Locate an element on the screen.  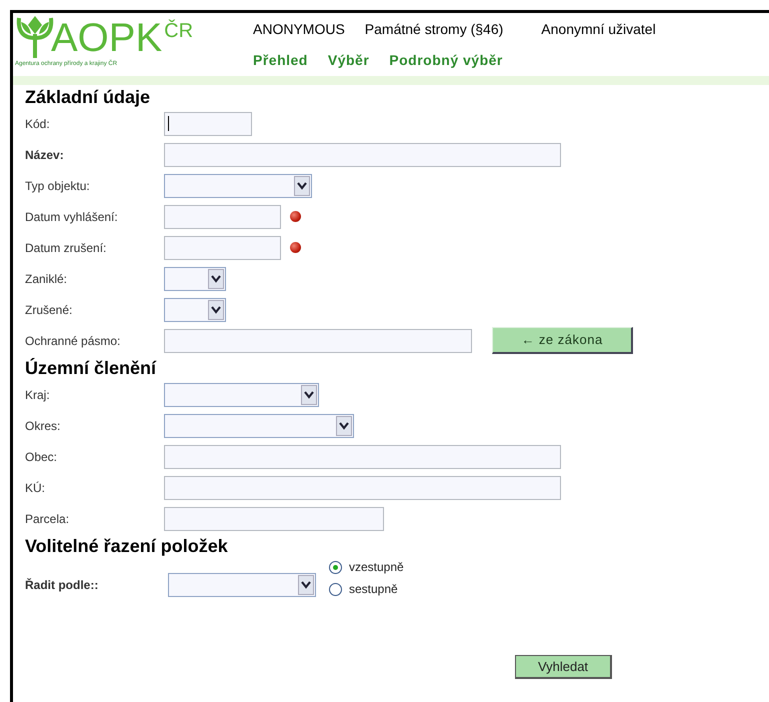
field-label: Obec: is located at coordinates (41, 457).